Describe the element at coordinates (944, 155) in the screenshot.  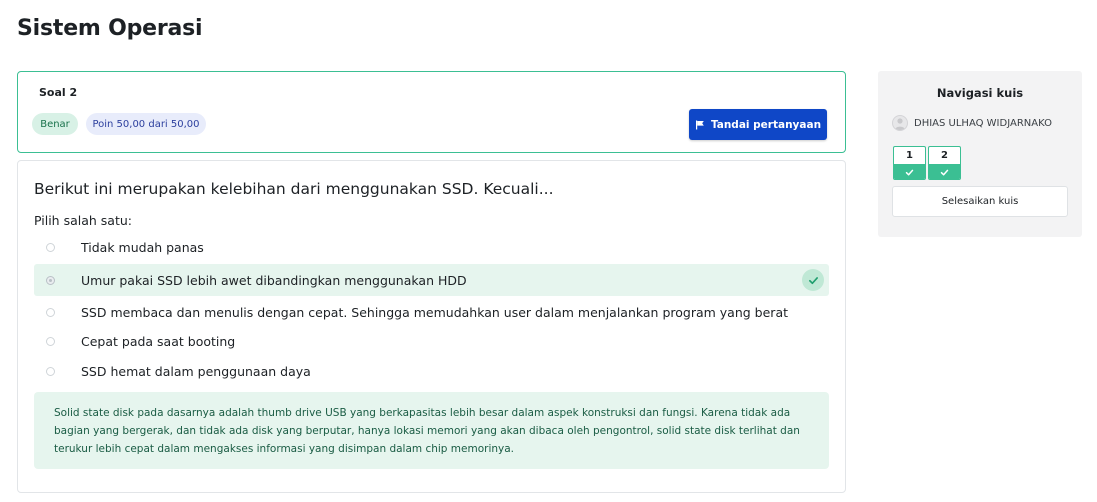
I see `question-nav-number: 2` at that location.